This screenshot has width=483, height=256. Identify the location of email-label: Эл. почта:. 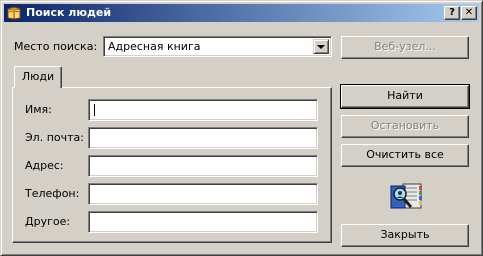
(54, 137).